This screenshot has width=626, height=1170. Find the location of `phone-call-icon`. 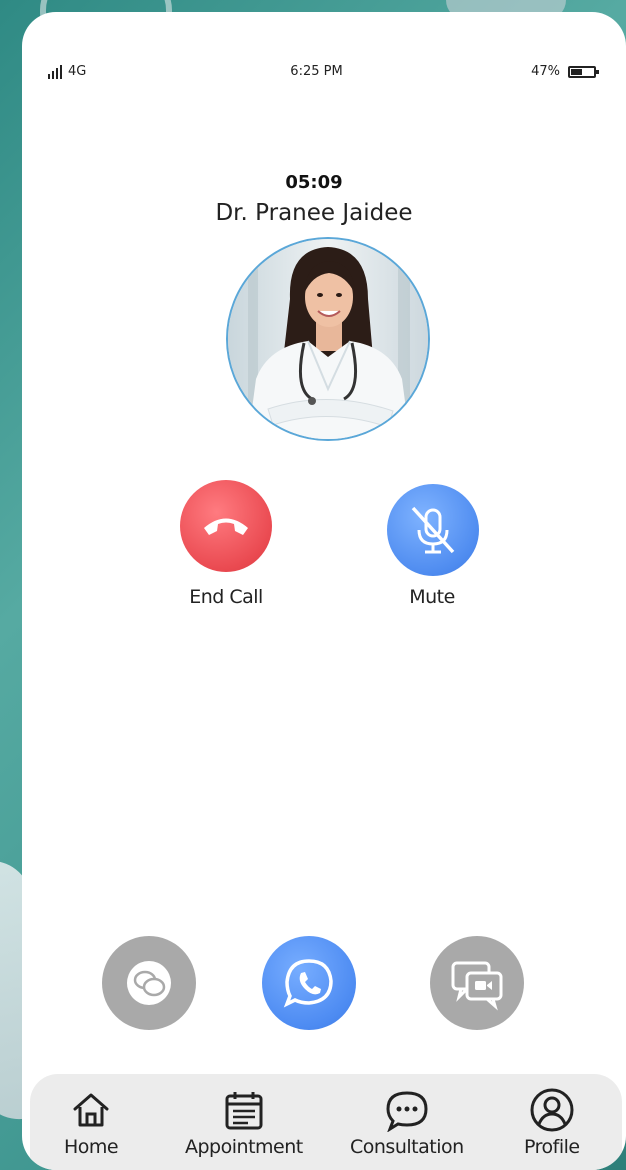

phone-call-icon is located at coordinates (308, 983).